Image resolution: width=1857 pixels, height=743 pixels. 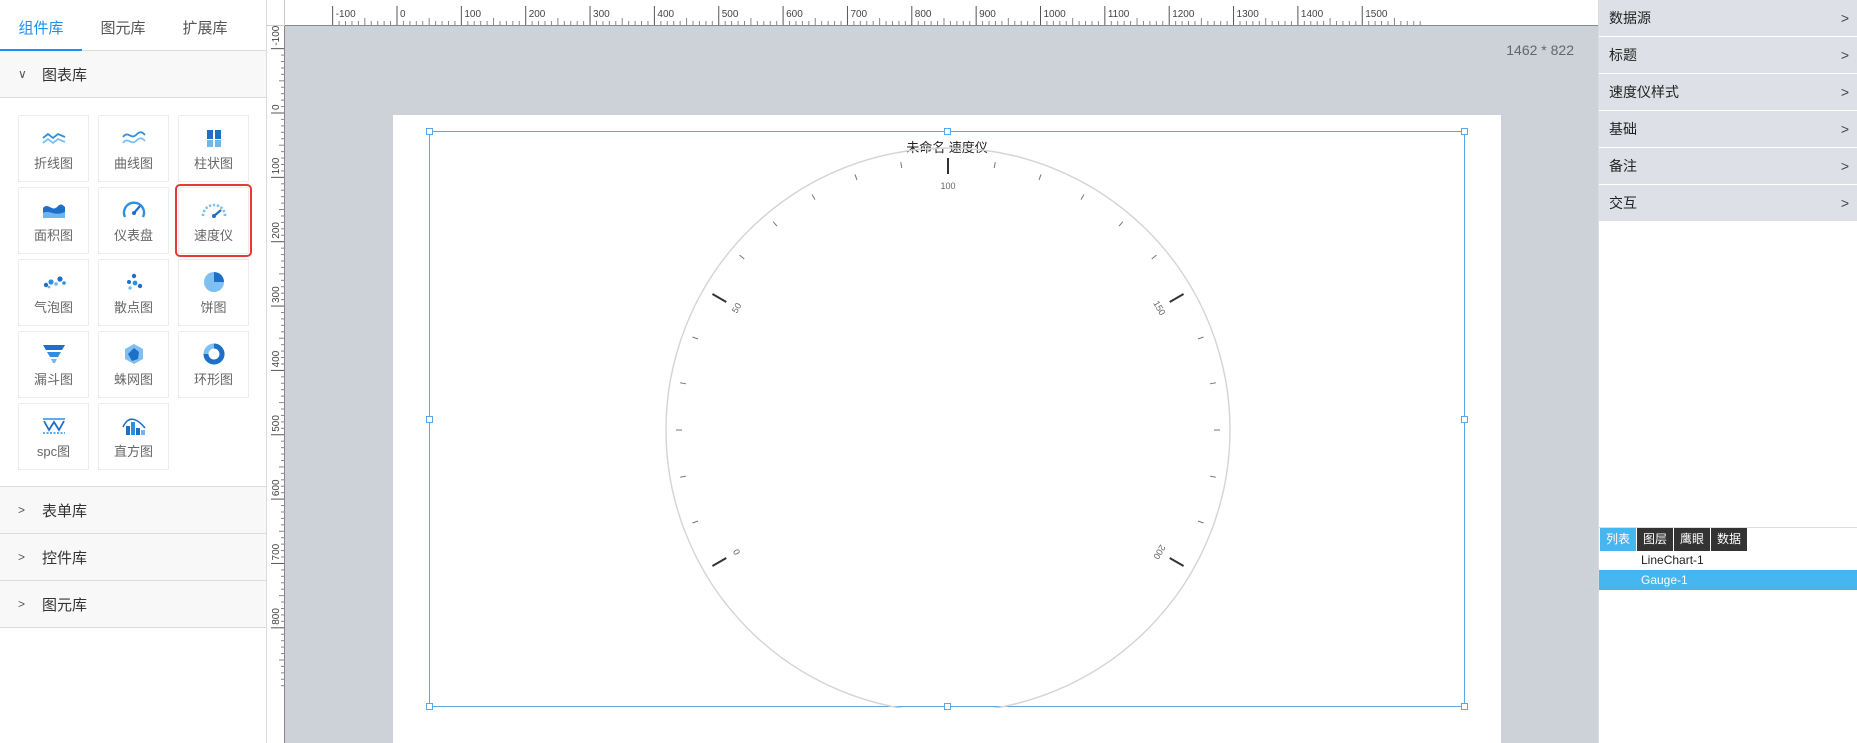 I want to click on chart-item-spc: spc图, so click(x=53, y=436).